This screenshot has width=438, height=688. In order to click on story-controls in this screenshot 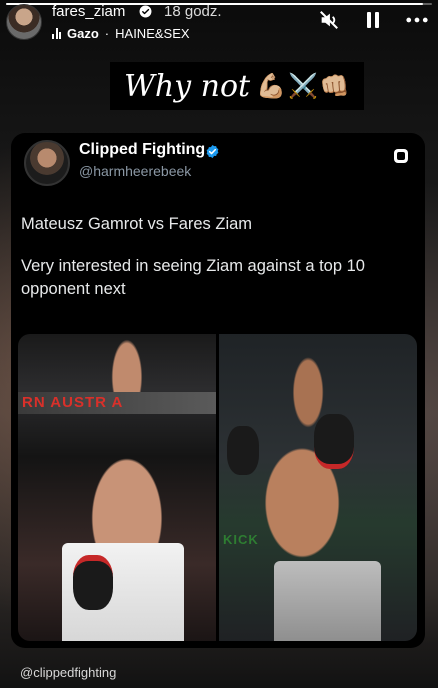, I will do `click(373, 20)`.